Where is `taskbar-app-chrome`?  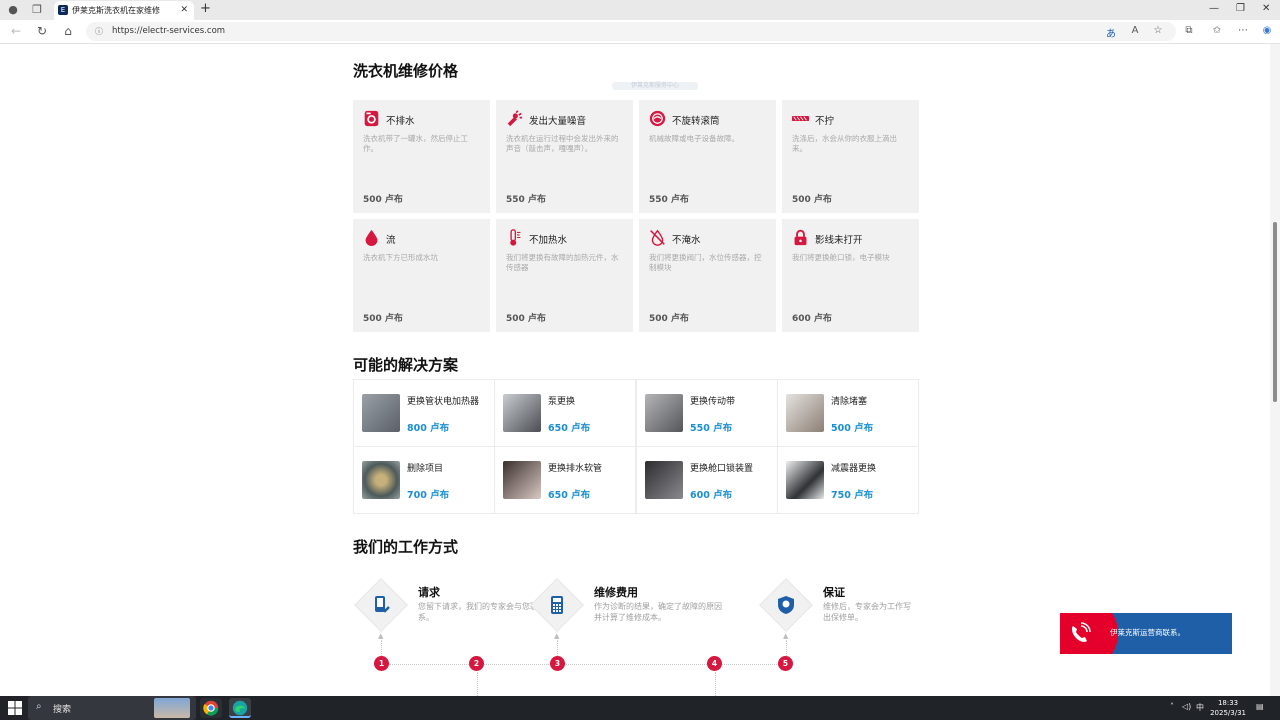 taskbar-app-chrome is located at coordinates (211, 708).